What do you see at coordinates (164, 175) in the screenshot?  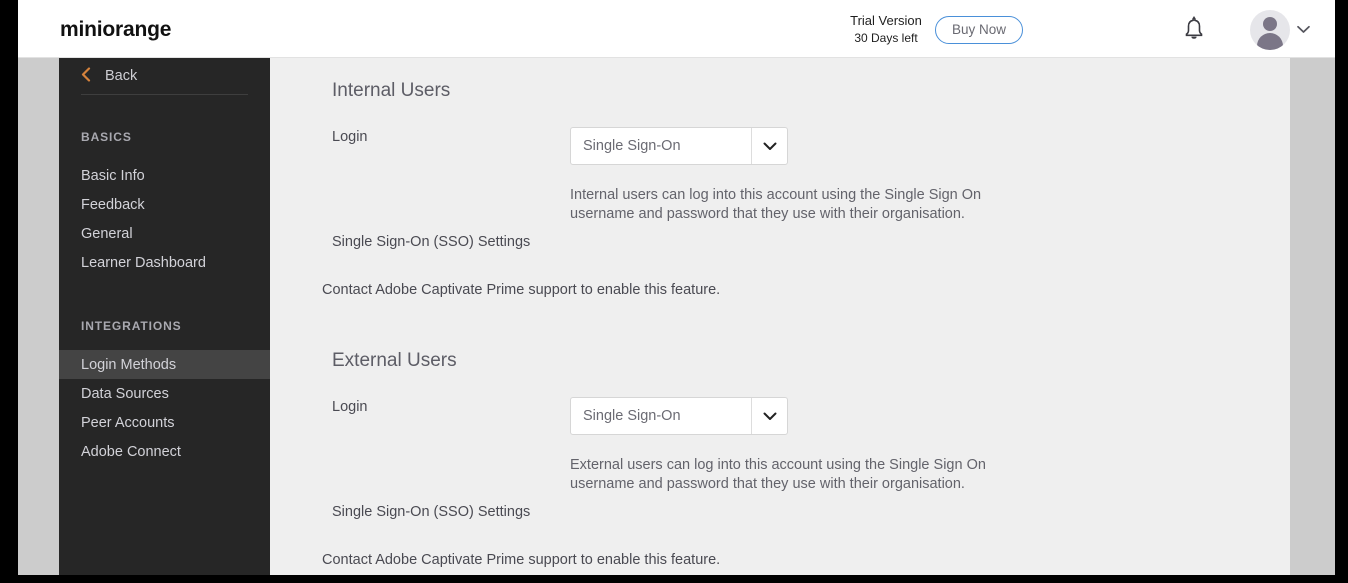 I see `sidebar-item-basic-info: Basic Info` at bounding box center [164, 175].